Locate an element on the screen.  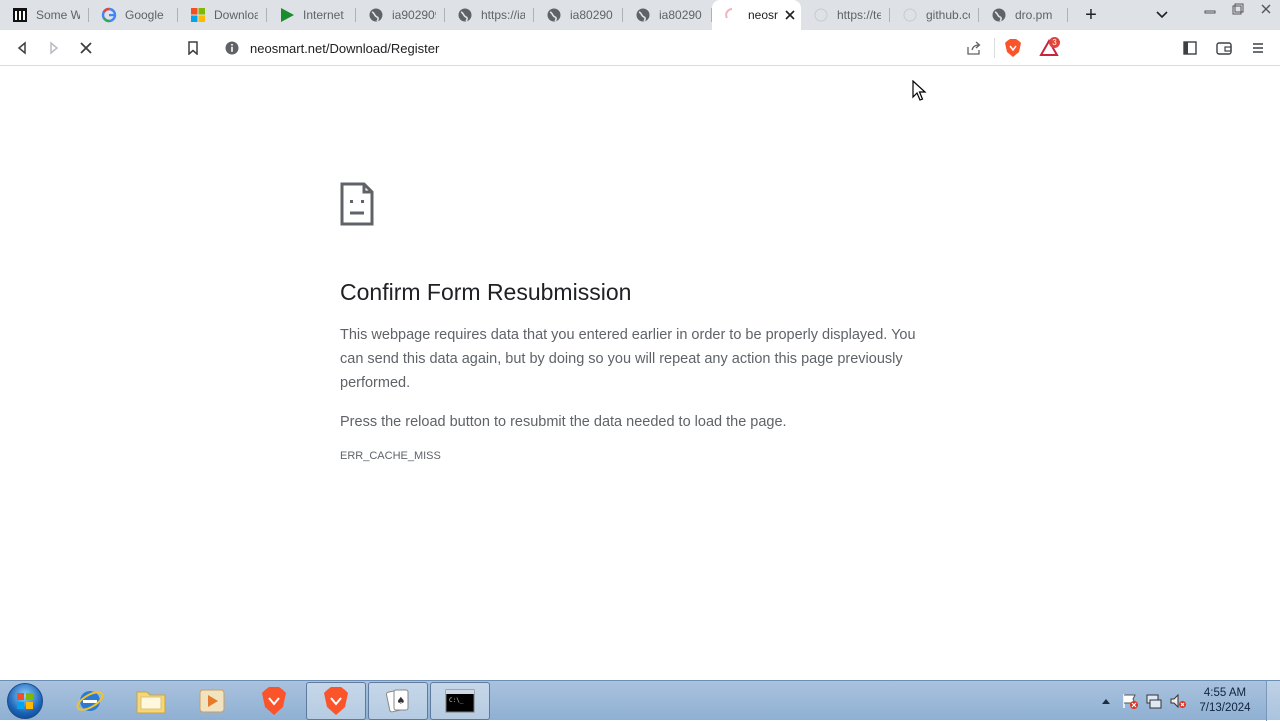
window-controls is located at coordinates (1238, 10).